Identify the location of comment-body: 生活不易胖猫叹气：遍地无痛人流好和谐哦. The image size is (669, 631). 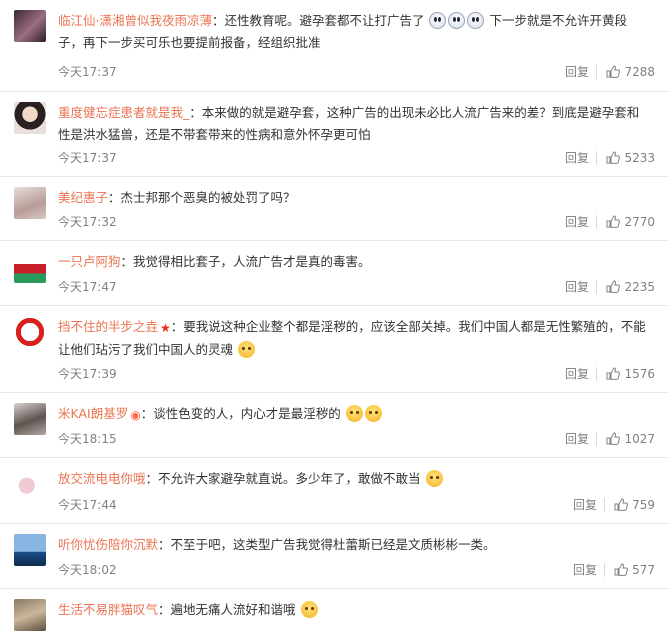
(356, 610).